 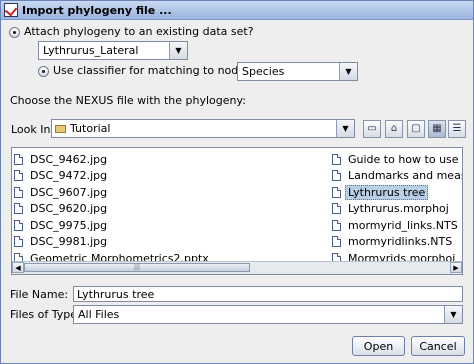 I want to click on file-list-item: DSC_9620.jpg, so click(x=62, y=209).